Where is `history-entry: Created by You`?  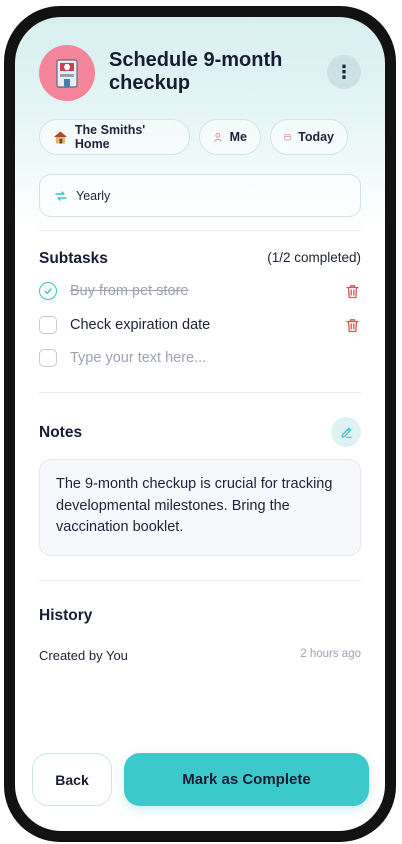 history-entry: Created by You is located at coordinates (83, 655).